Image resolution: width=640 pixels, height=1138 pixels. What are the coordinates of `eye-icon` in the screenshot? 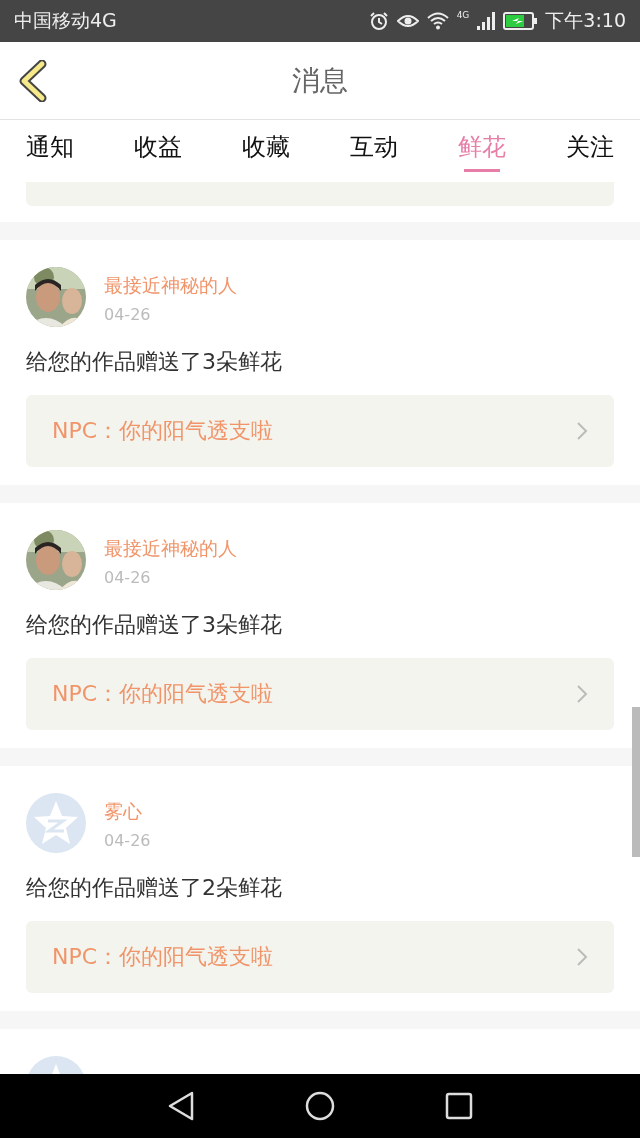 It's located at (407, 21).